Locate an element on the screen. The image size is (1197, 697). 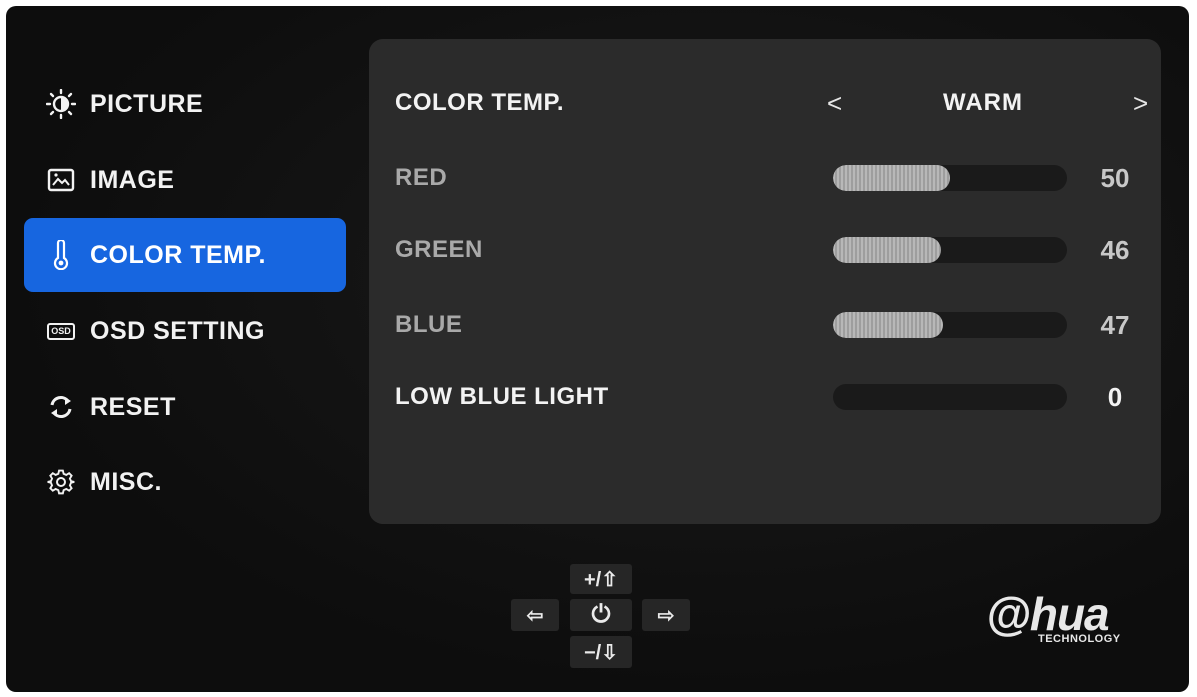
logo-main-text: @hua is located at coordinates (1048, 614).